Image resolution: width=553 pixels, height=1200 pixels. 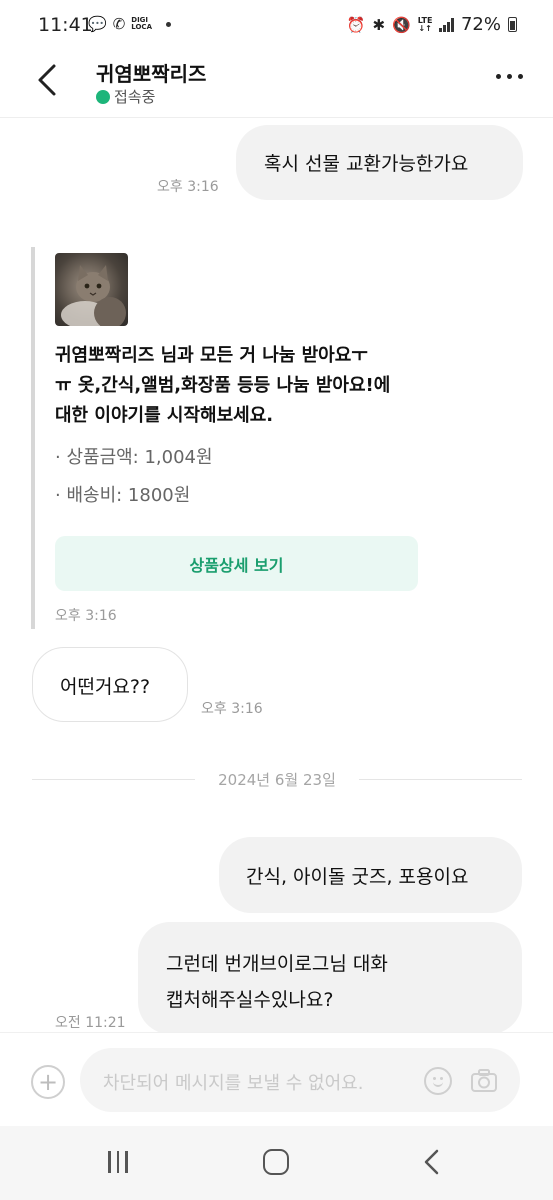 I want to click on emoji-button, so click(x=438, y=1081).